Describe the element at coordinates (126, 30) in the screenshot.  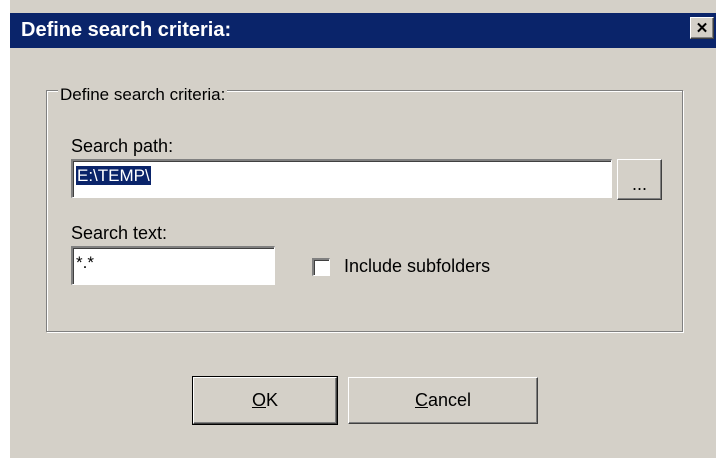
I see `window-title: Define search criteria:` at that location.